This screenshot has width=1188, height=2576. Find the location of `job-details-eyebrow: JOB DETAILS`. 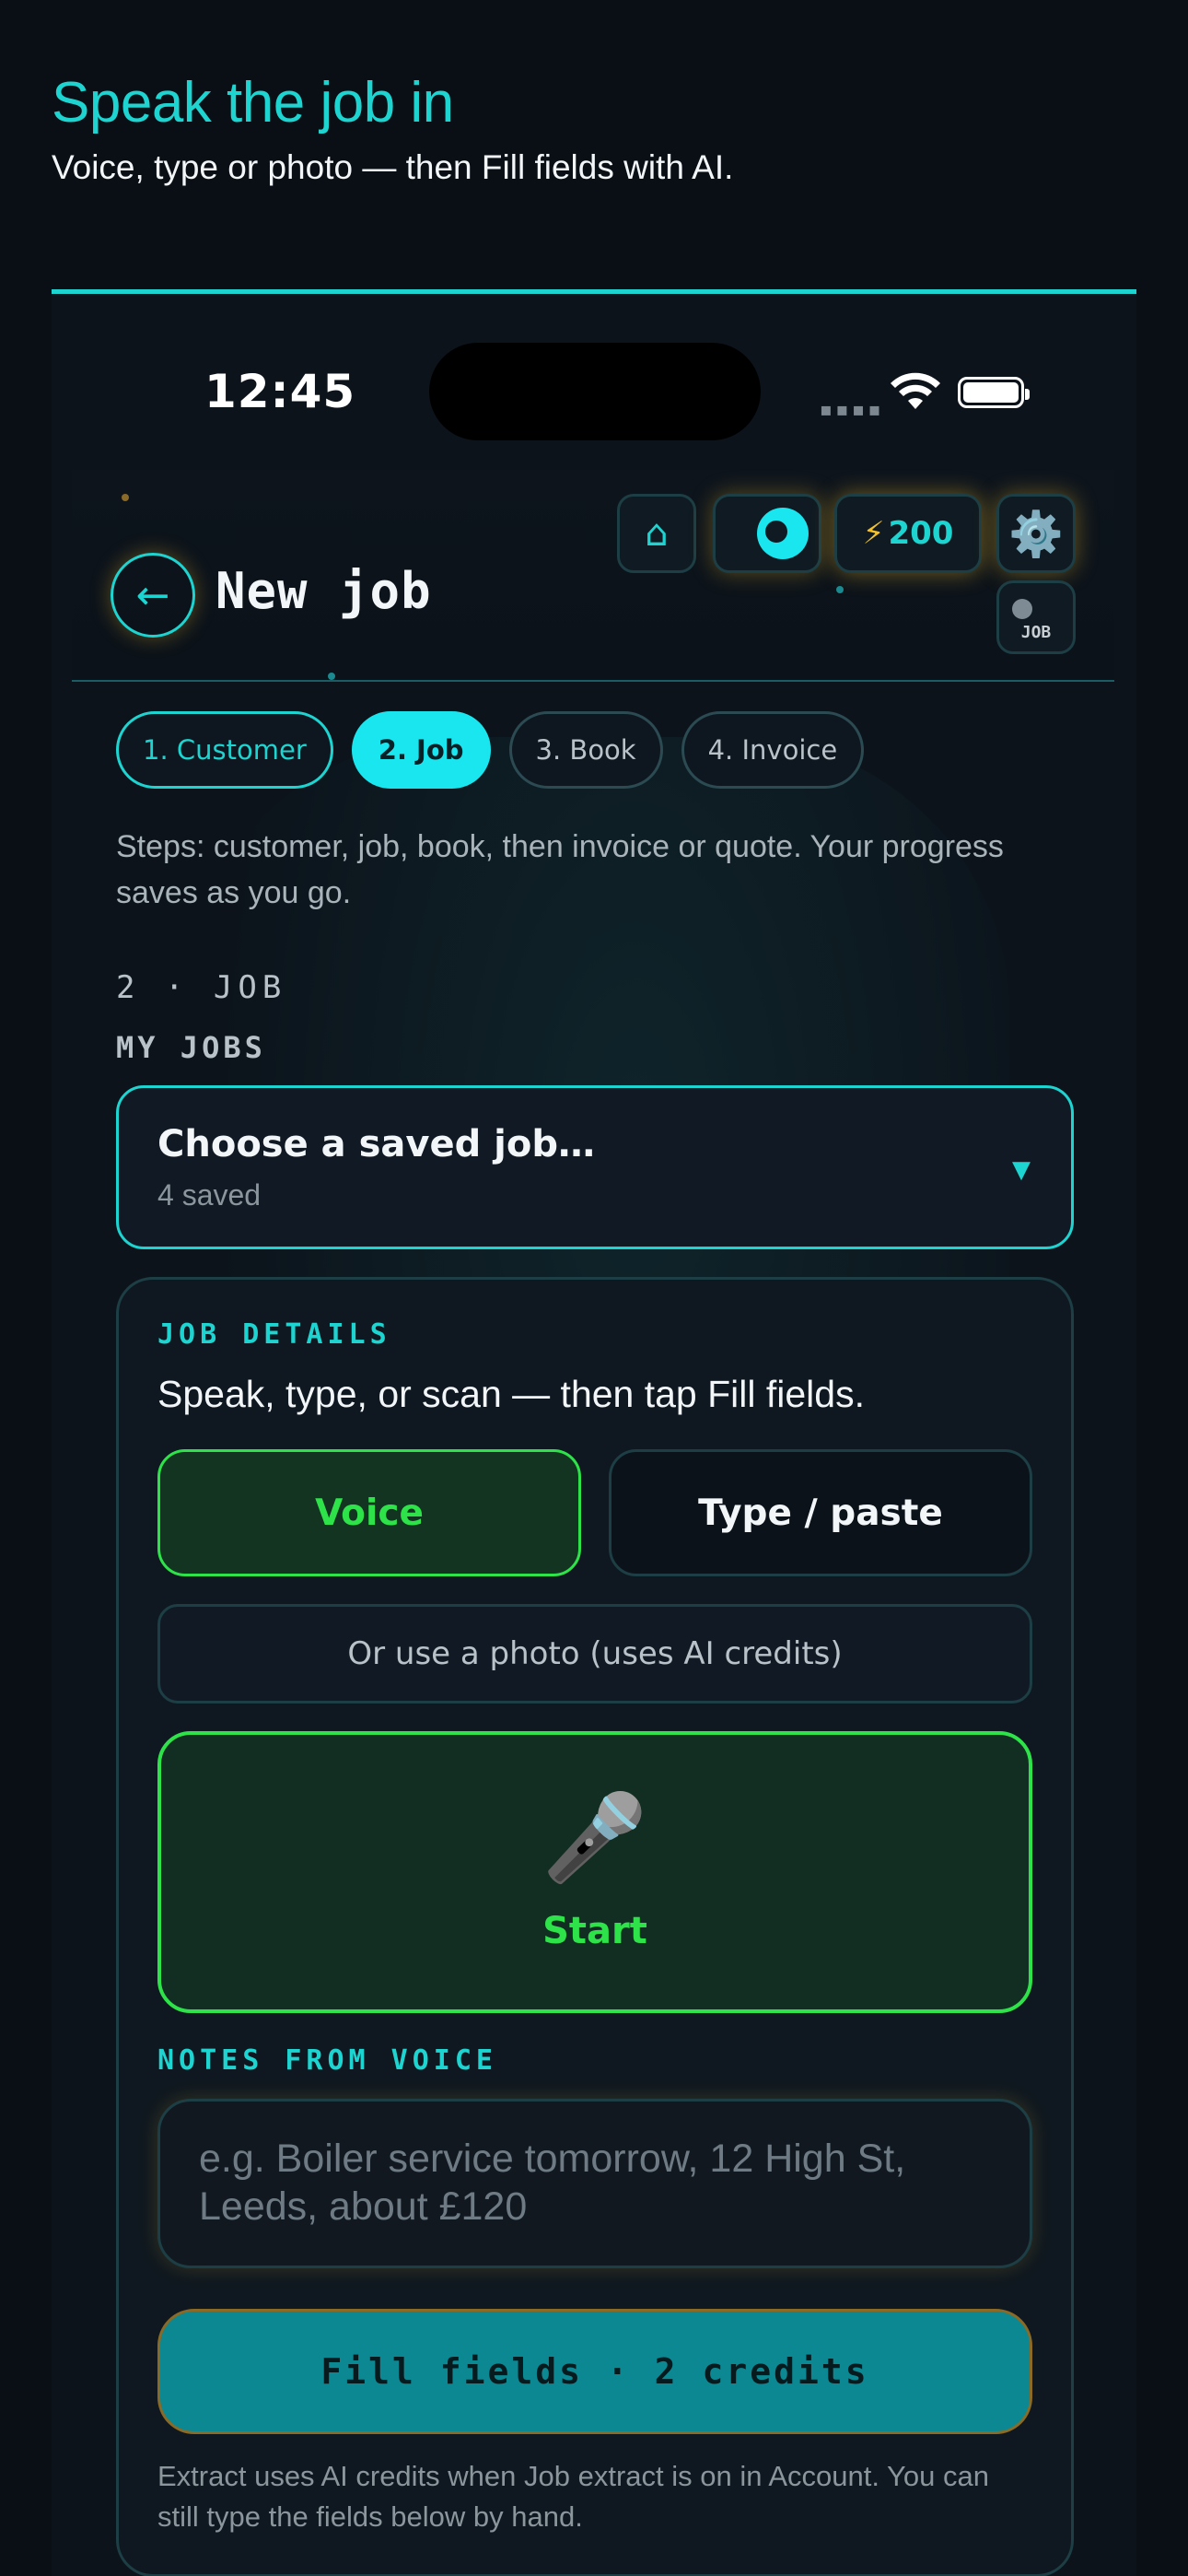

job-details-eyebrow: JOB DETAILS is located at coordinates (274, 1334).